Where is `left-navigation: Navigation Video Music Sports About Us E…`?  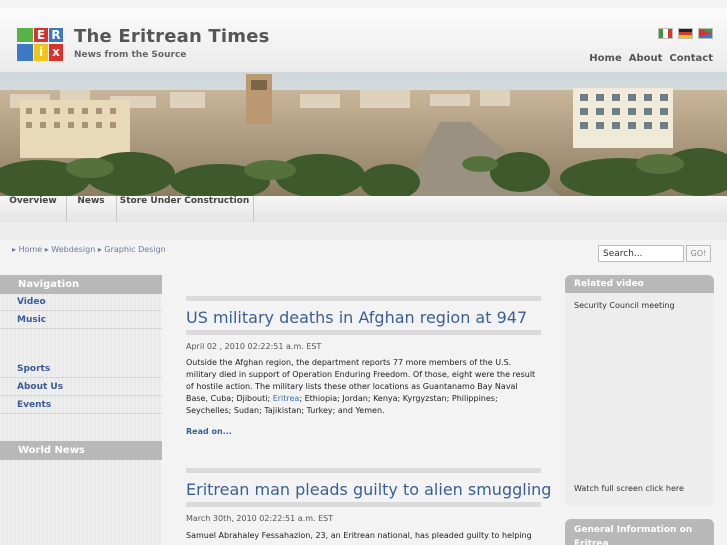
left-navigation: Navigation Video Music Sports About Us E… is located at coordinates (81, 410).